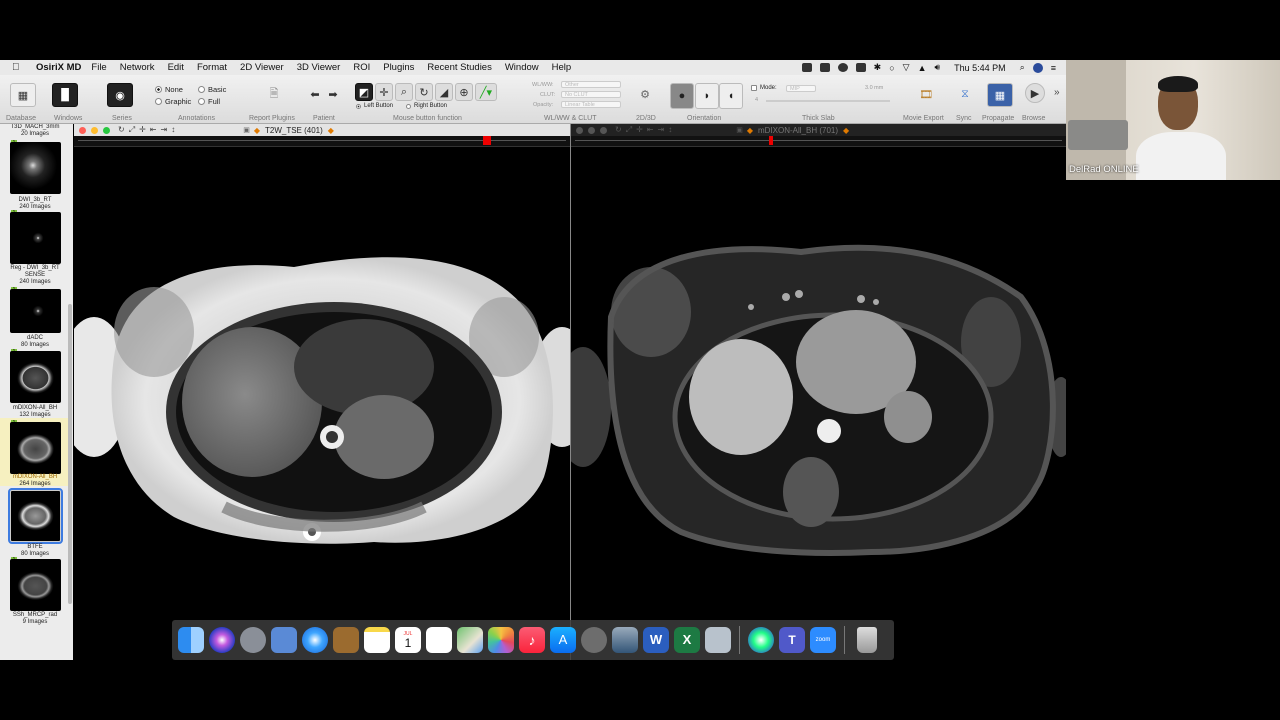 The image size is (1280, 720). Describe the element at coordinates (35, 377) in the screenshot. I see `series-4-thumbnail` at that location.